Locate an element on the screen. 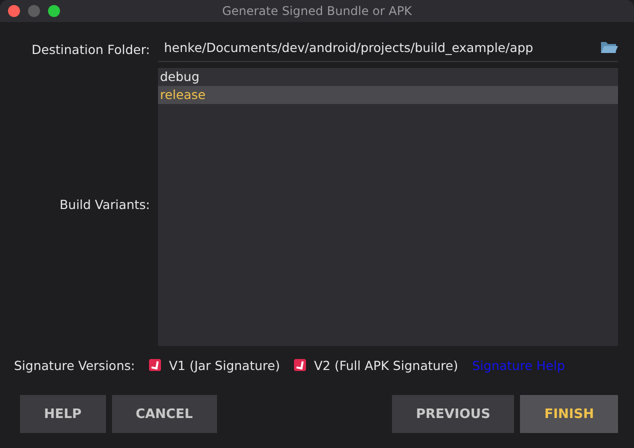 This screenshot has height=448, width=634. destination-field: henke/Documents/dev/android/projects/build_example/app is located at coordinates (388, 49).